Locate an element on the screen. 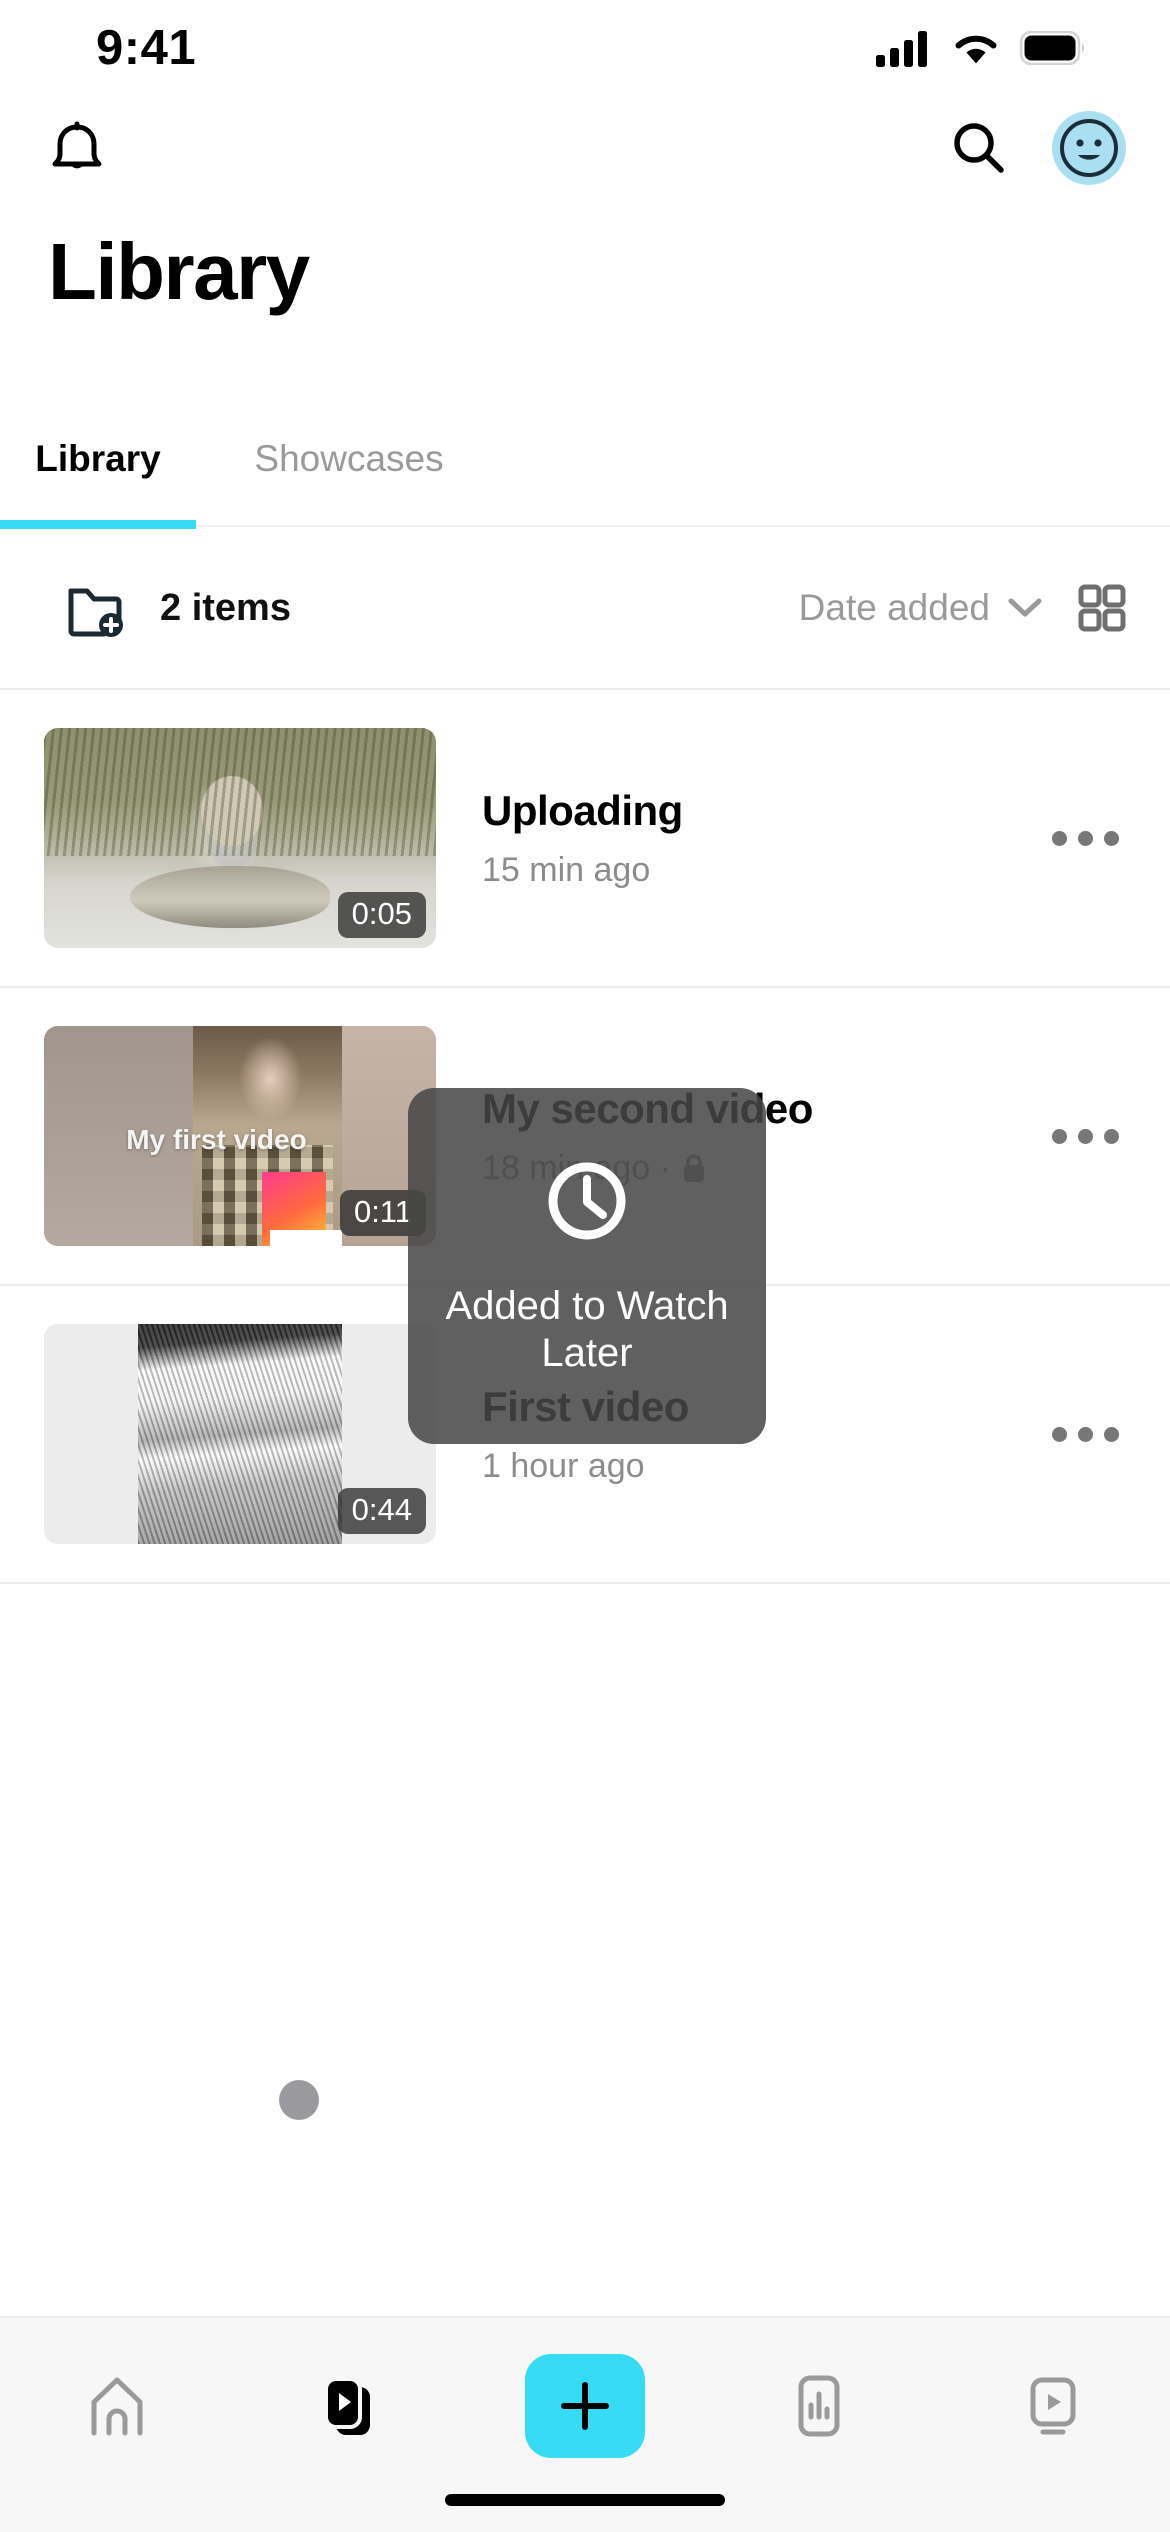  grid-view-icon is located at coordinates (1102, 608).